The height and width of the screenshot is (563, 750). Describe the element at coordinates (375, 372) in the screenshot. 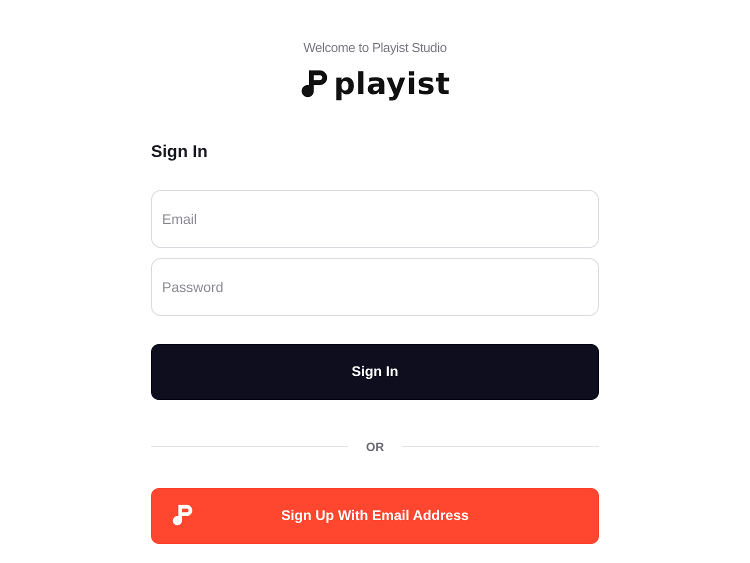

I see `sign-in-button: Sign In` at that location.